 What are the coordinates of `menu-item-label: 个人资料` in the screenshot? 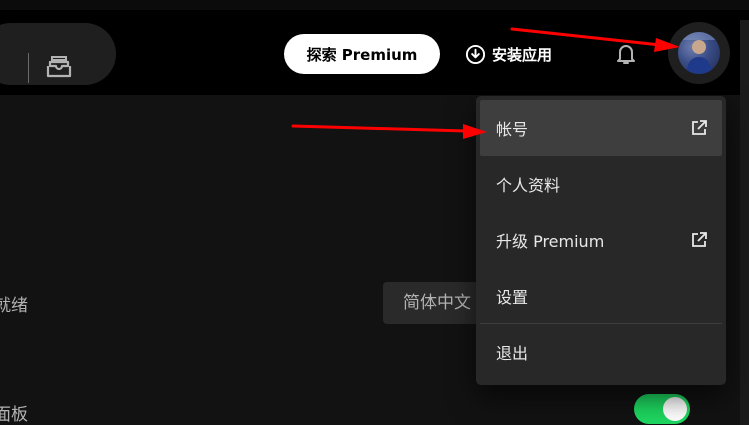 It's located at (528, 185).